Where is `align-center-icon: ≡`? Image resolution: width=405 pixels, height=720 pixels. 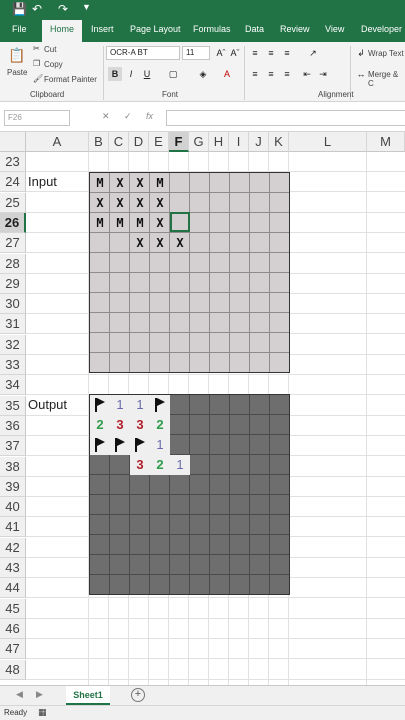
align-center-icon: ≡ is located at coordinates (271, 74).